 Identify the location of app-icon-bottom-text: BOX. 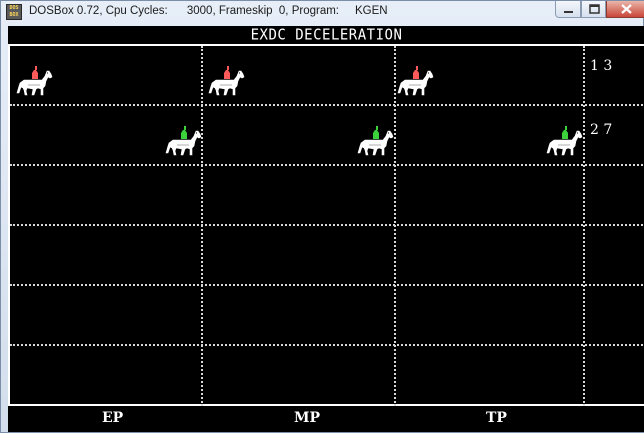
(14, 15).